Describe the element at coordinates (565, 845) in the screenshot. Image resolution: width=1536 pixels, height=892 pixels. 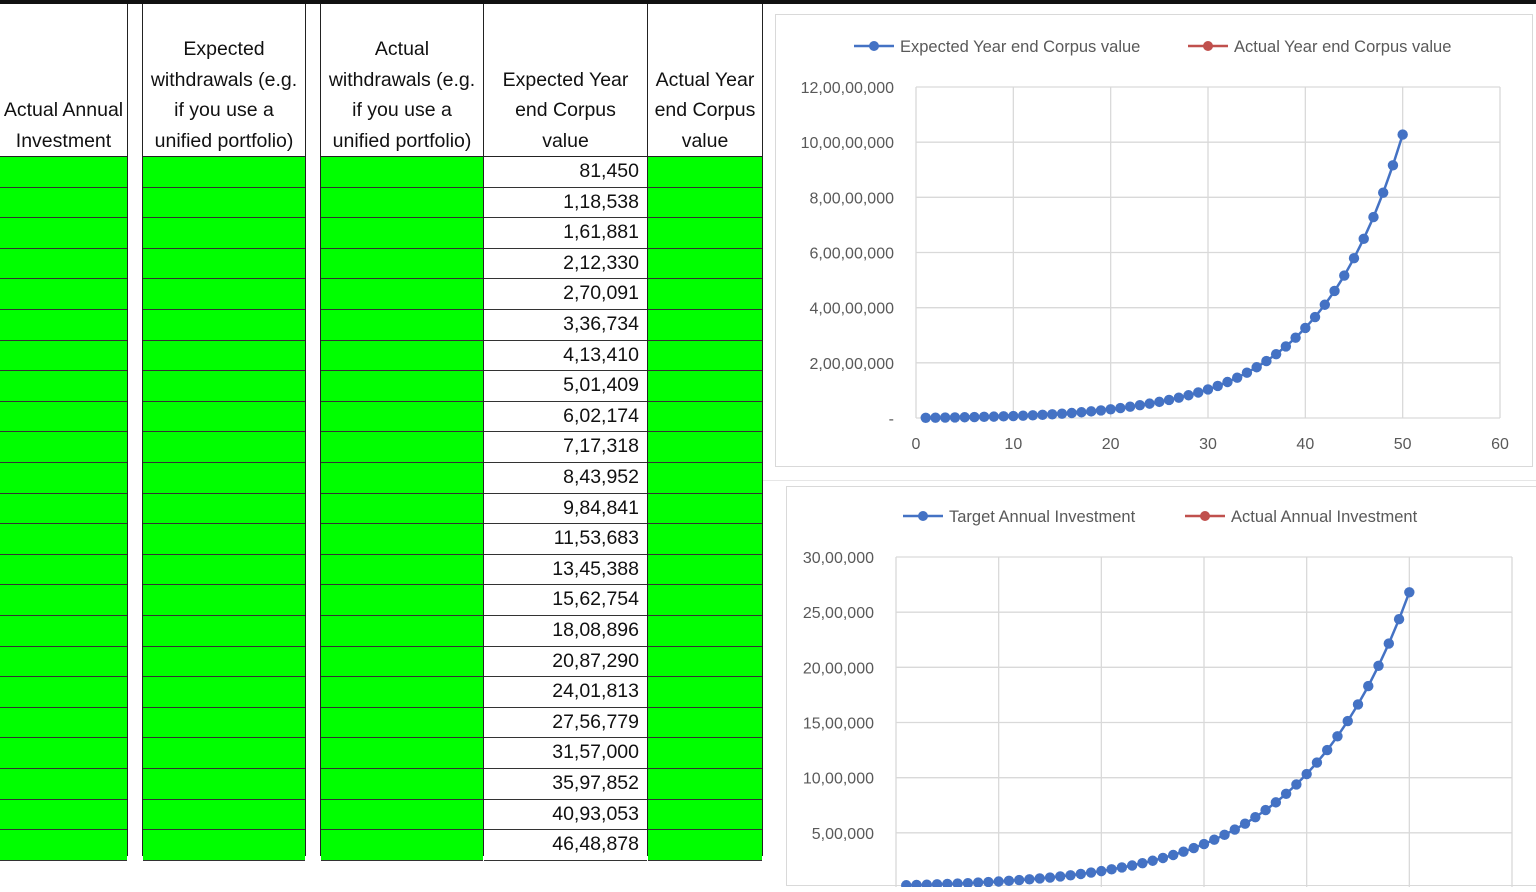
I see `expected-corpus-cell: 46,48,878` at that location.